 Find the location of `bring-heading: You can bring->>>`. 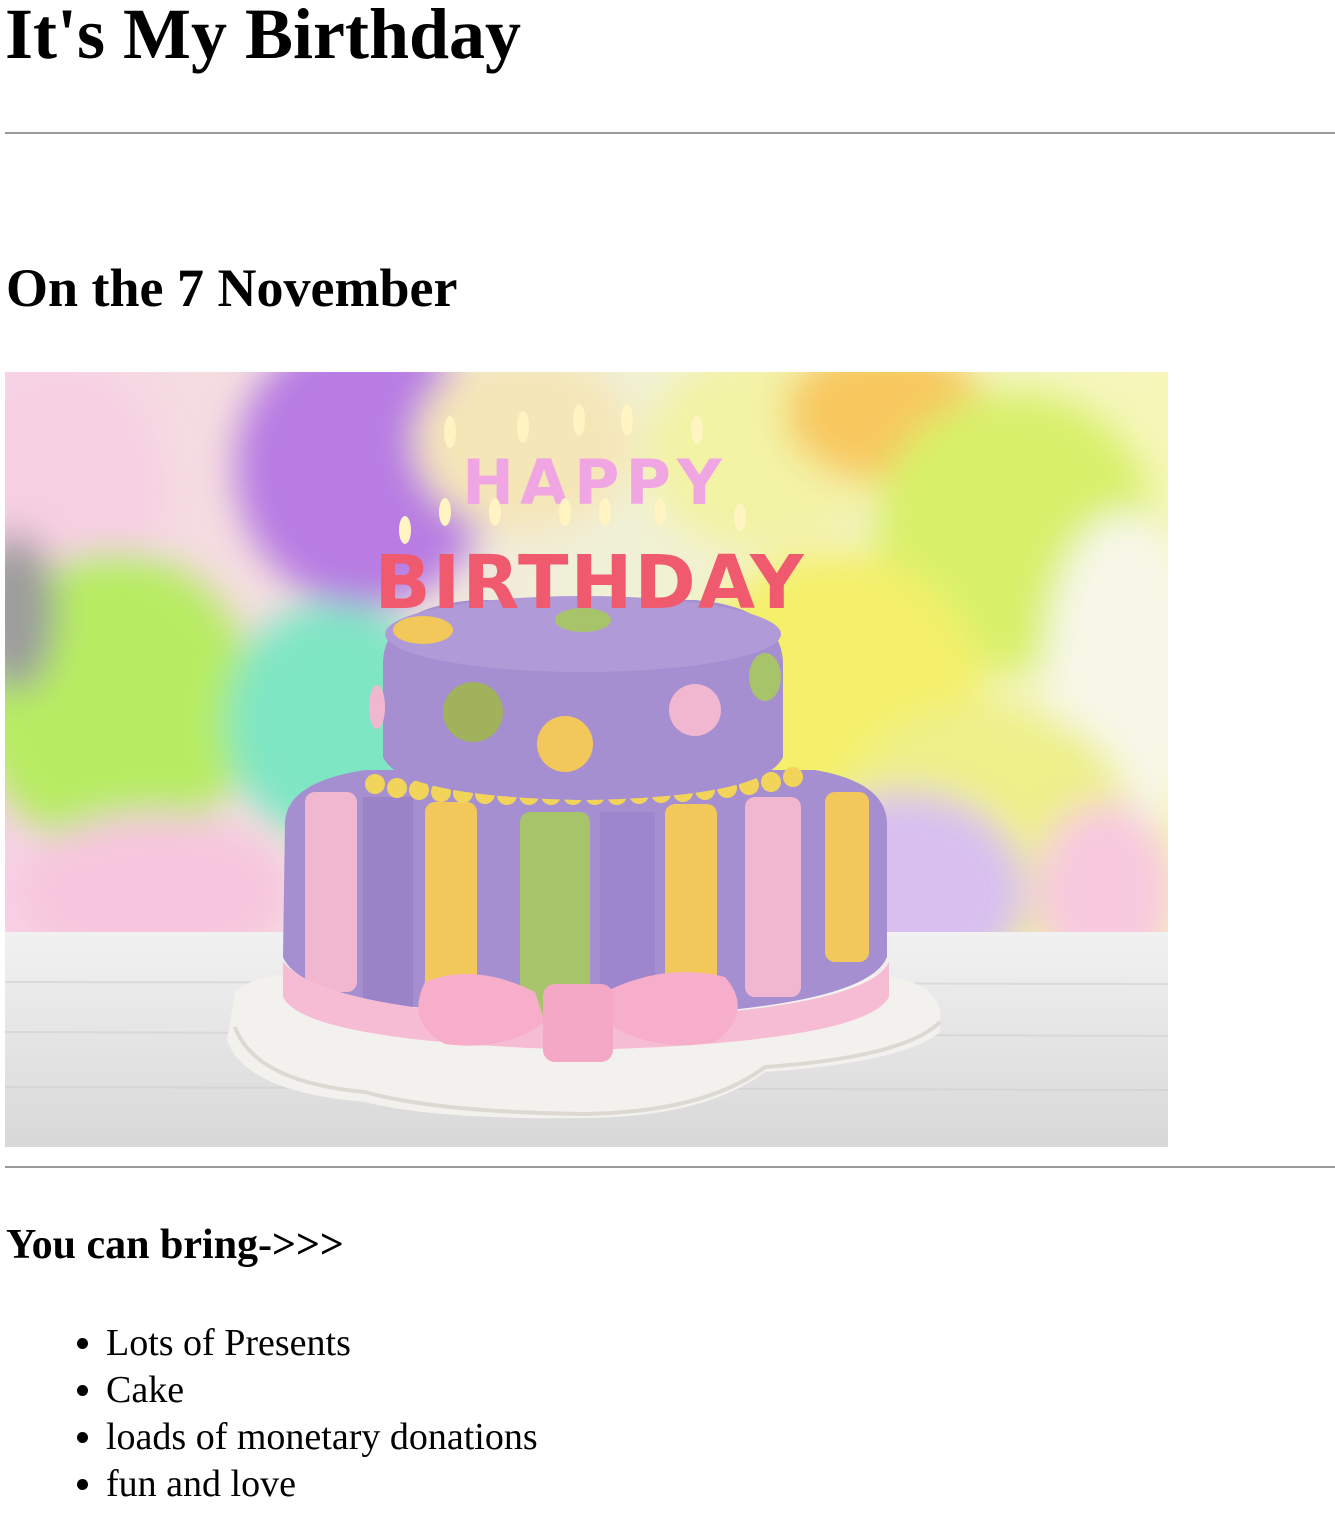

bring-heading: You can bring->>> is located at coordinates (175, 1245).